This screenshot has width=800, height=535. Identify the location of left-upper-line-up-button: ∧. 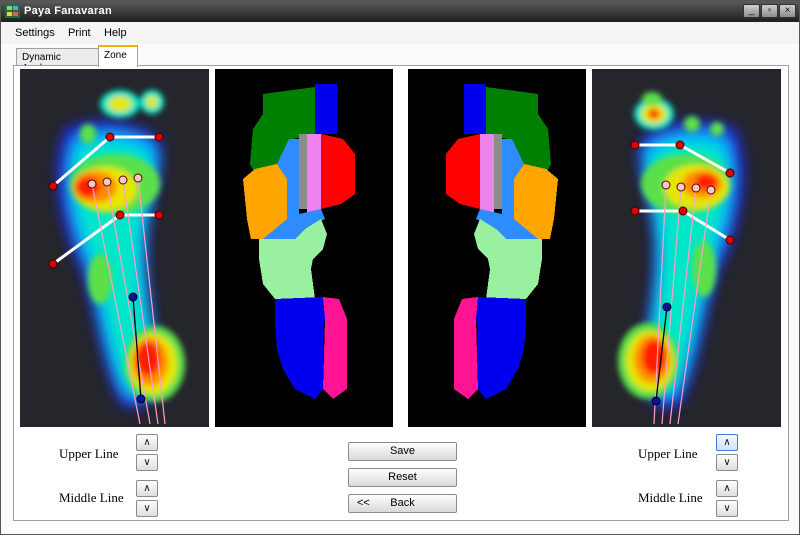
(147, 442).